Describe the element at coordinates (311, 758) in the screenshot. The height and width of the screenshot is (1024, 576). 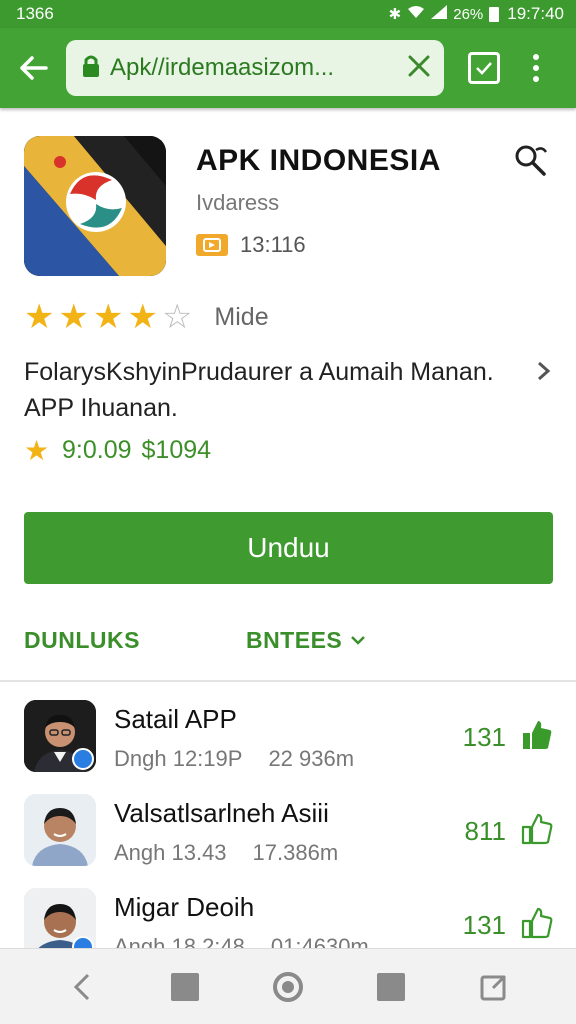
I see `list-item-size: 22 936m` at that location.